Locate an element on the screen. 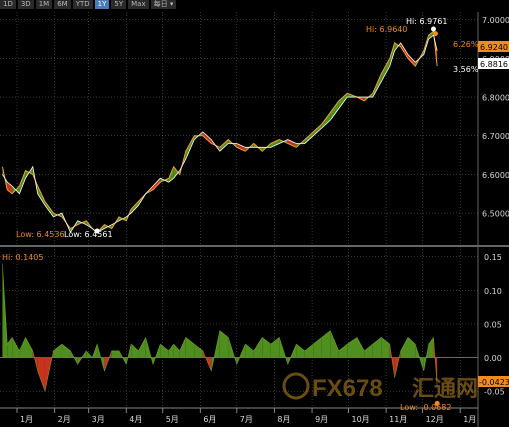 The image size is (509, 427). range-button-1y: 1Y is located at coordinates (102, 4).